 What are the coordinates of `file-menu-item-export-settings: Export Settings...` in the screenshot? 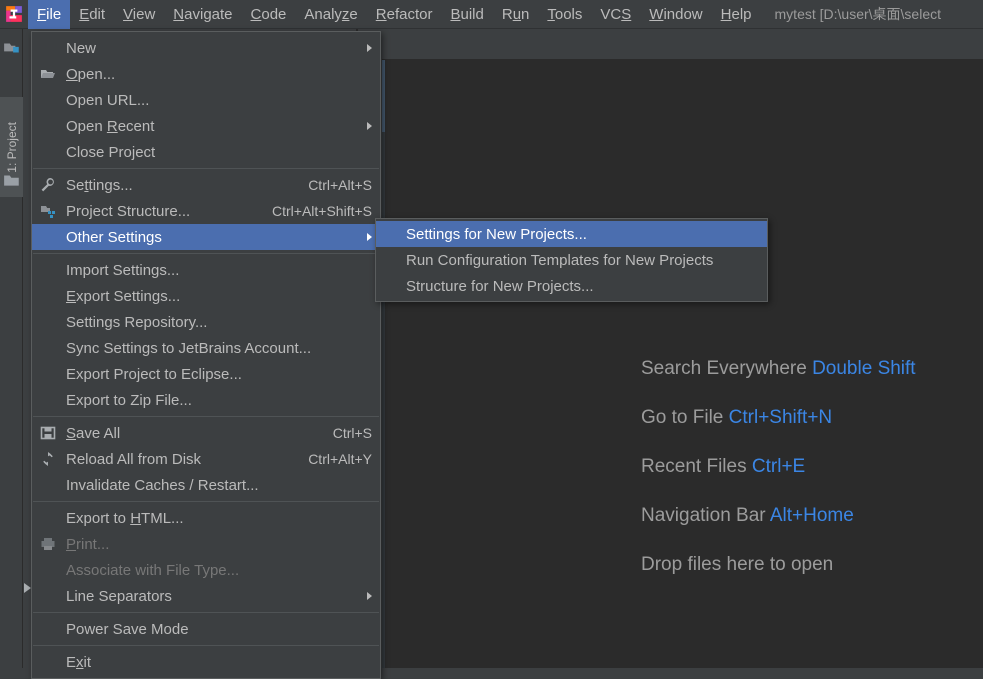 It's located at (206, 296).